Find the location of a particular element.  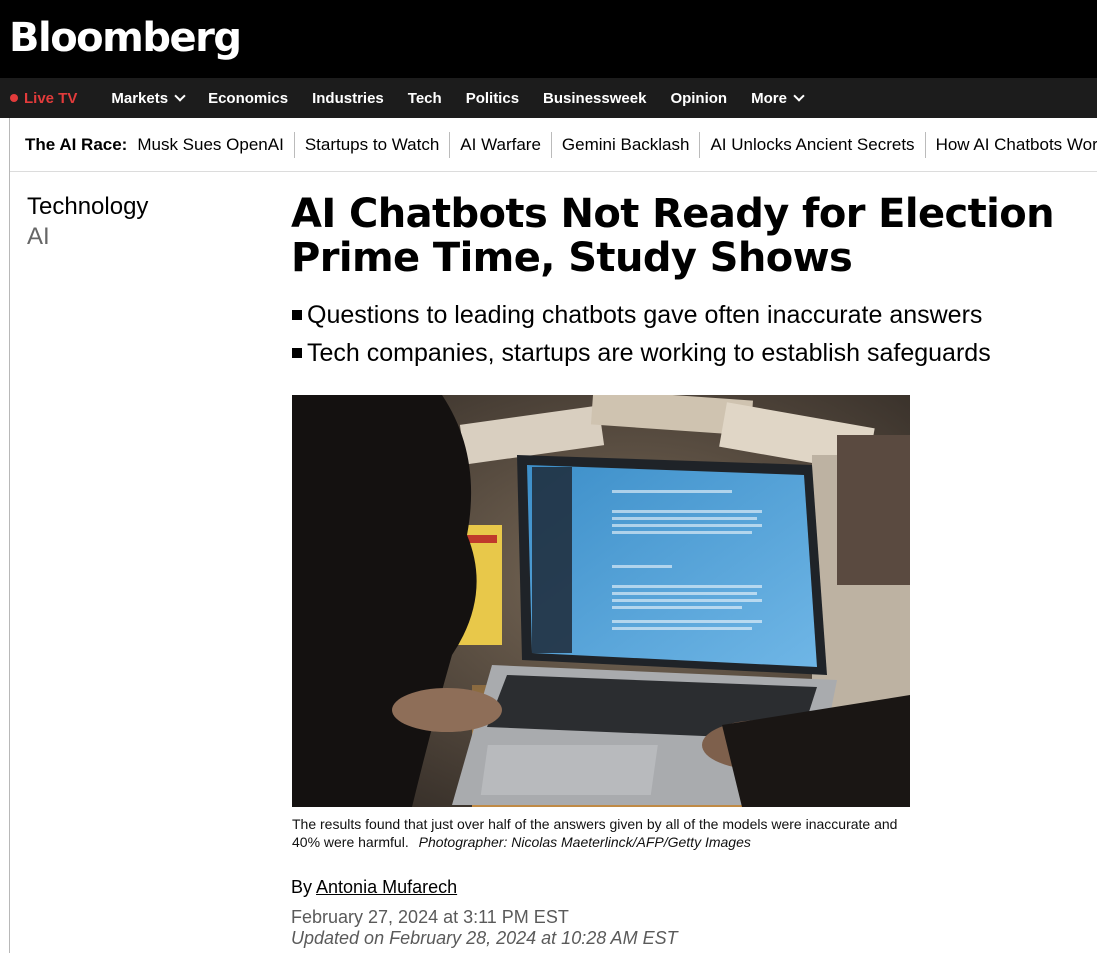

nav-more: More is located at coordinates (778, 98).